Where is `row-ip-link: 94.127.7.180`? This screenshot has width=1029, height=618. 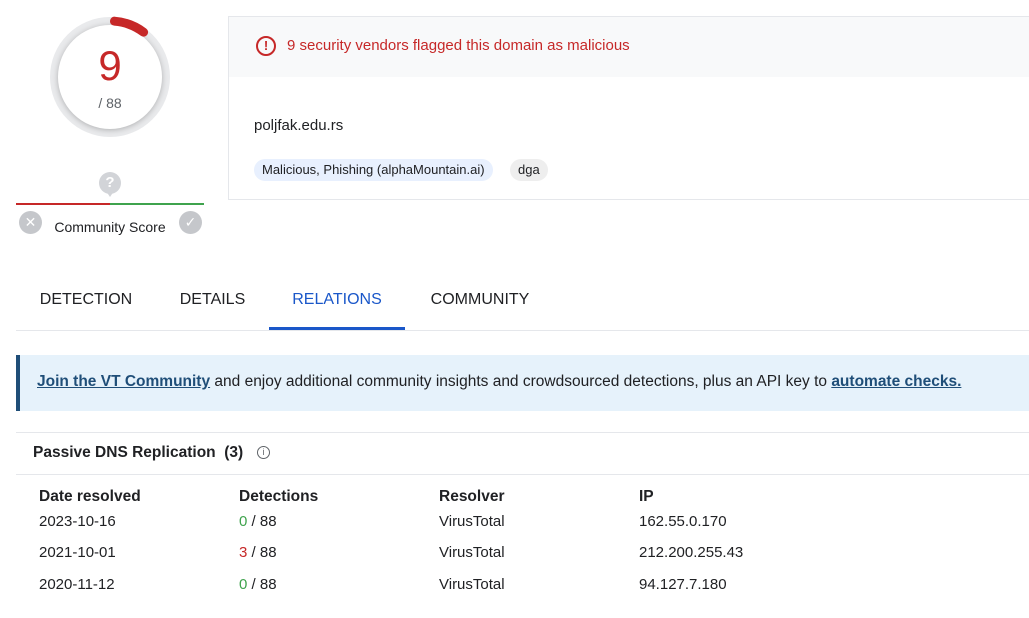
row-ip-link: 94.127.7.180 is located at coordinates (683, 584).